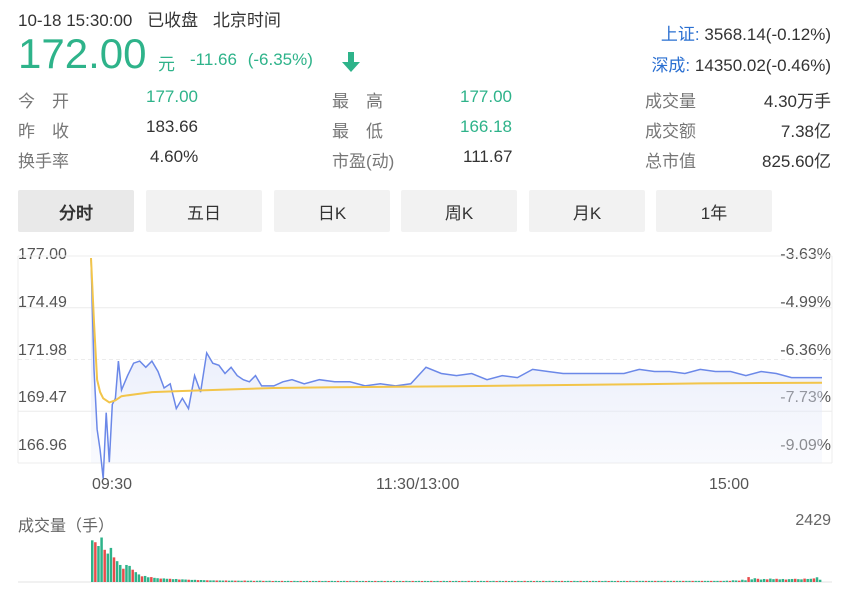 The image size is (851, 590). Describe the element at coordinates (112, 484) in the screenshot. I see `x-tick: 09:30` at that location.